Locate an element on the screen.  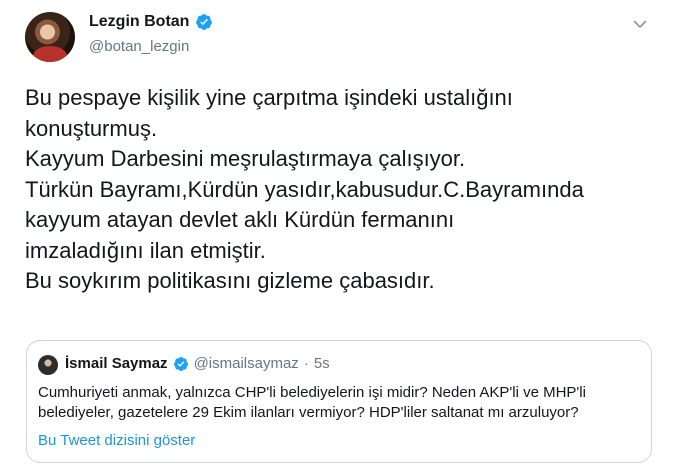
tweet-text-line: imzaladığını ilan etmiştir. is located at coordinates (145, 250).